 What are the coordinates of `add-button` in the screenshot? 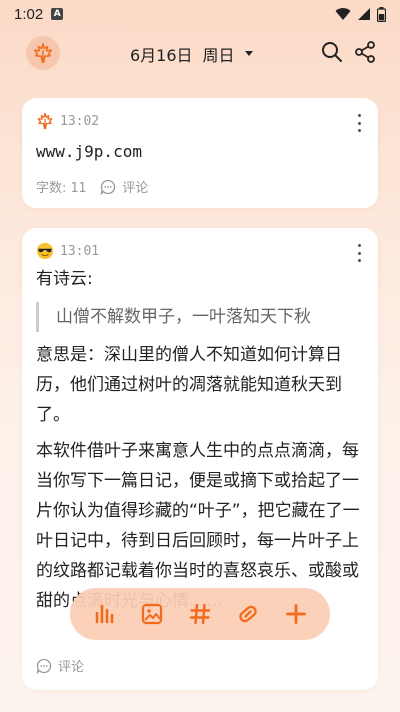 It's located at (296, 614).